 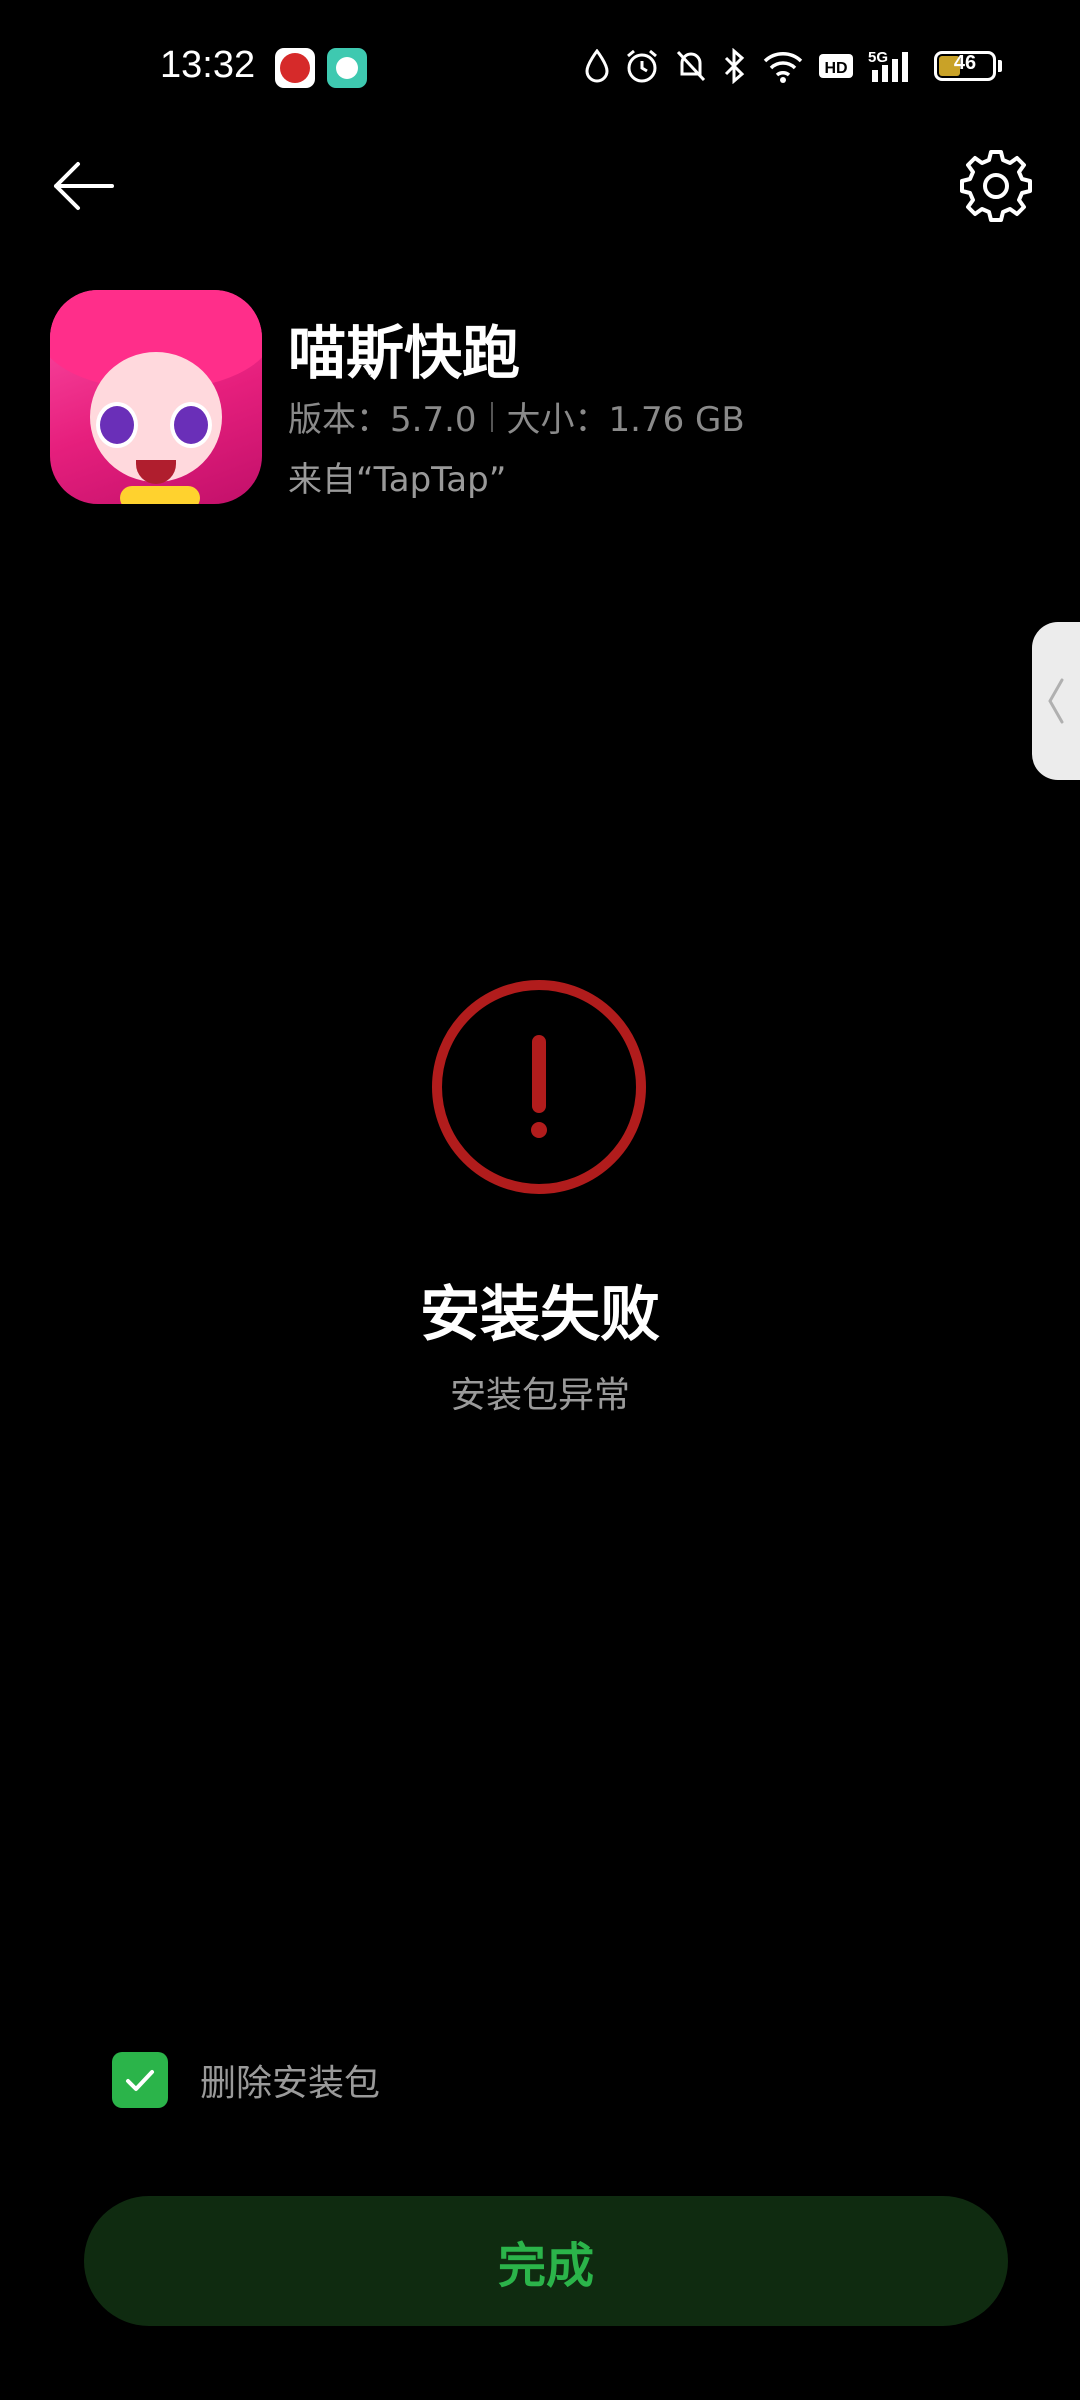 I want to click on system-icons: HD 5G 46, so click(x=793, y=66).